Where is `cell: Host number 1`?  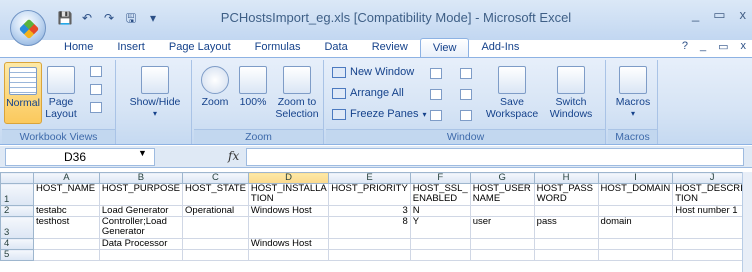
cell: Host number 1 is located at coordinates (712, 211).